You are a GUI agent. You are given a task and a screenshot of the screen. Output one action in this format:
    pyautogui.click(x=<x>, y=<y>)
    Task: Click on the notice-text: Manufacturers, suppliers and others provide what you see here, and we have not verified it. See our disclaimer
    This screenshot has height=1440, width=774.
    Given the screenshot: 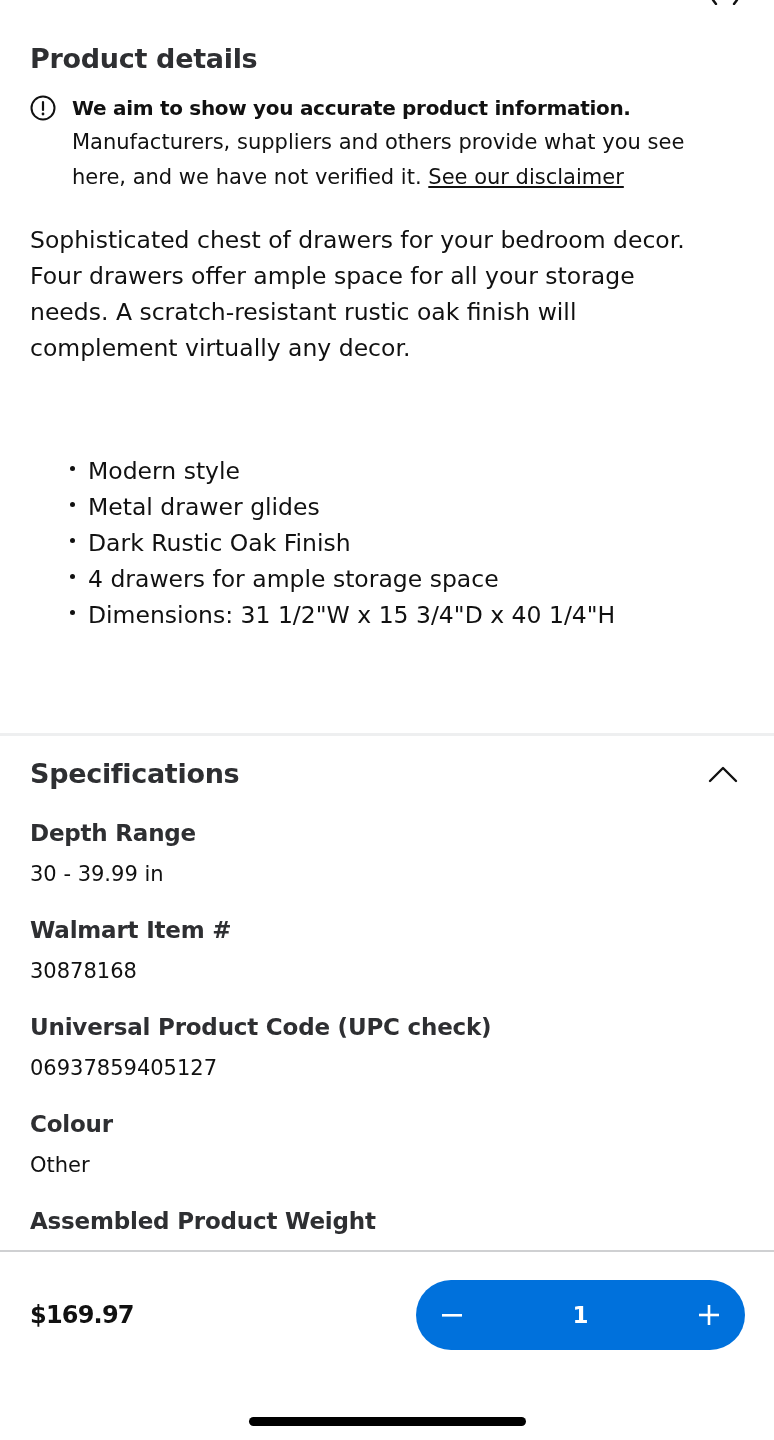 What is the action you would take?
    pyautogui.click(x=379, y=160)
    